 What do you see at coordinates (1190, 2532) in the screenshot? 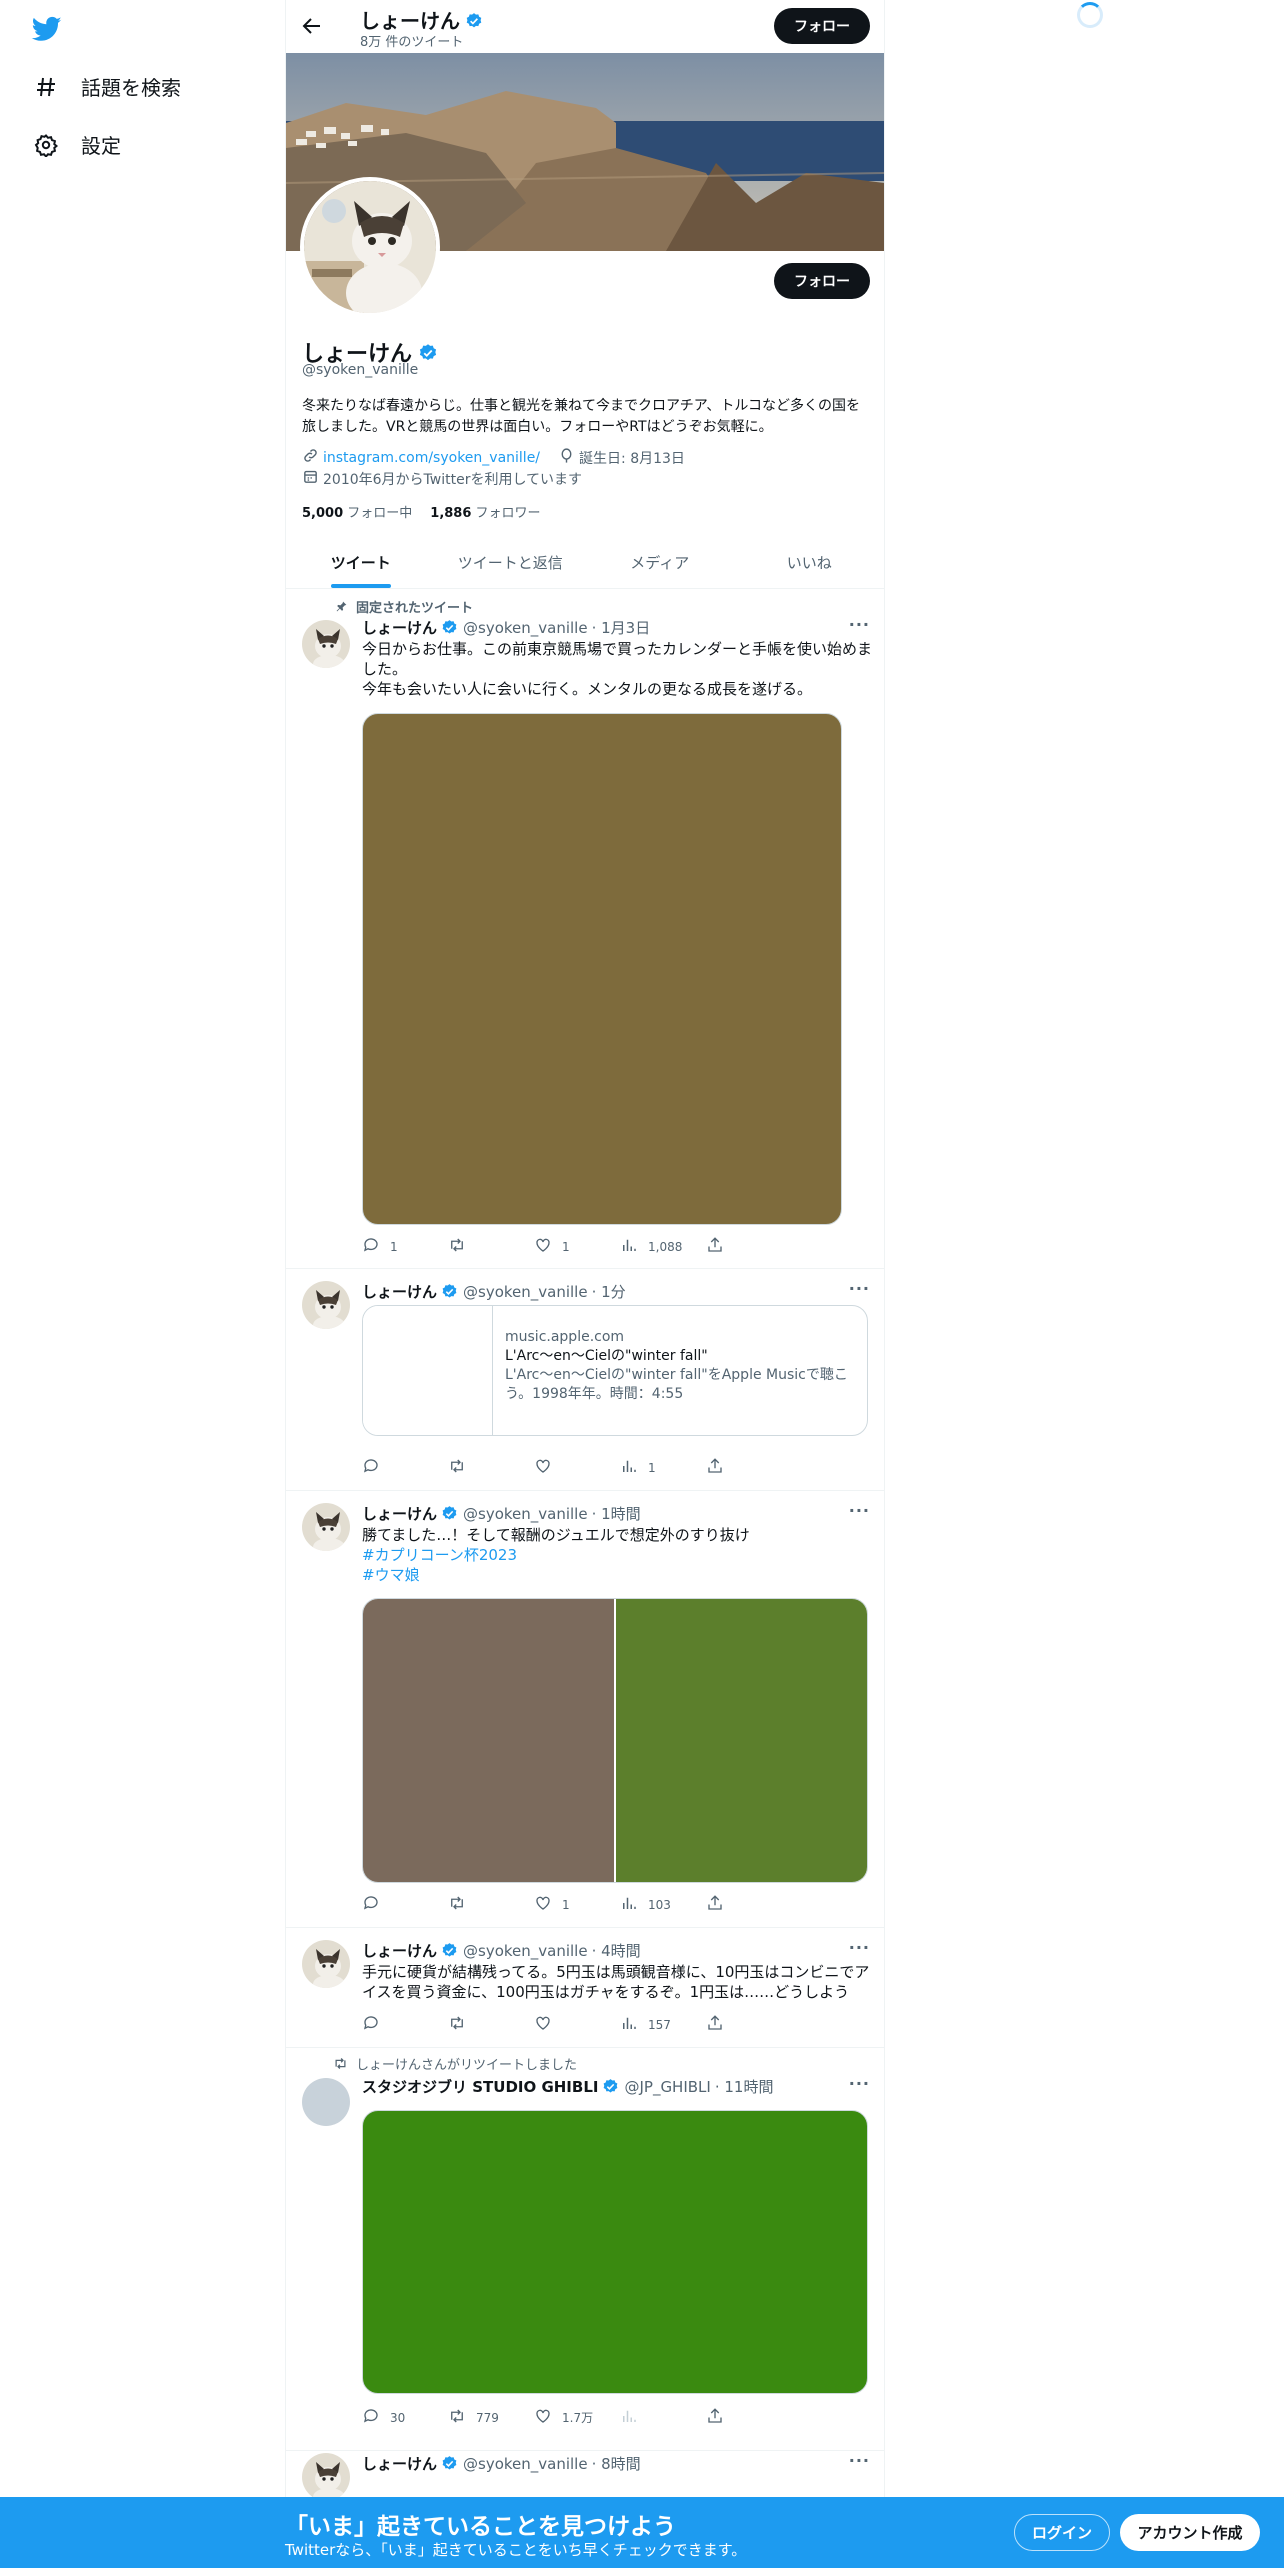
I see `signup-button: アカウント作成` at bounding box center [1190, 2532].